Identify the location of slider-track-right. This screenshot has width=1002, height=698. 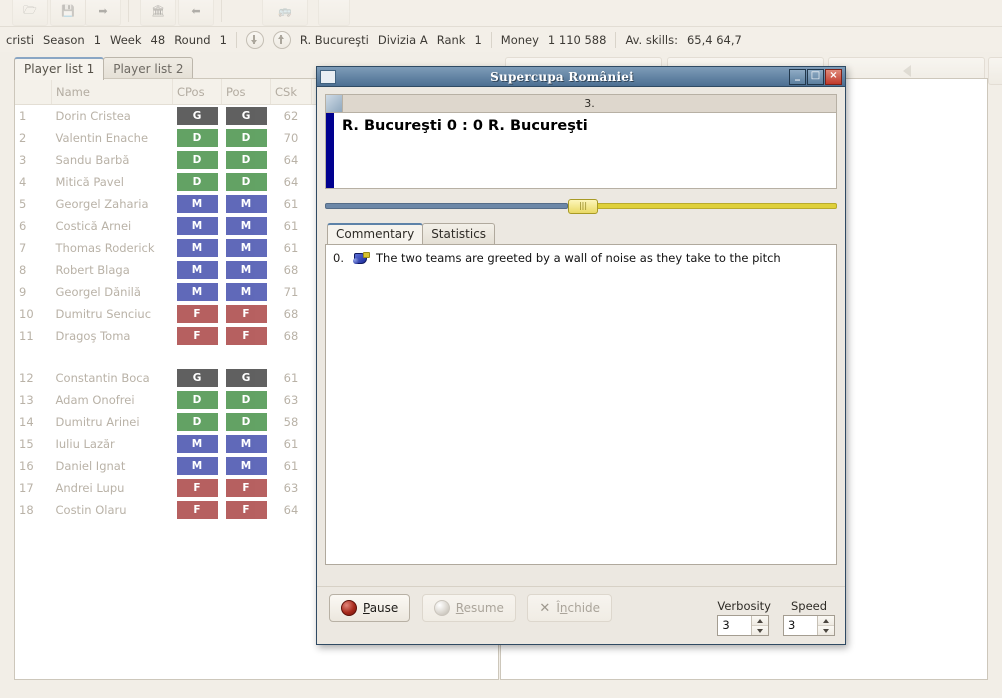
(715, 206).